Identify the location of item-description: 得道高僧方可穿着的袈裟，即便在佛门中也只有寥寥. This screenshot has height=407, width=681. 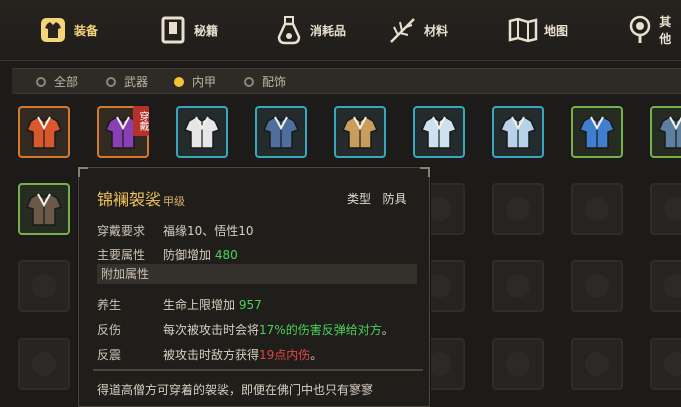
(235, 390).